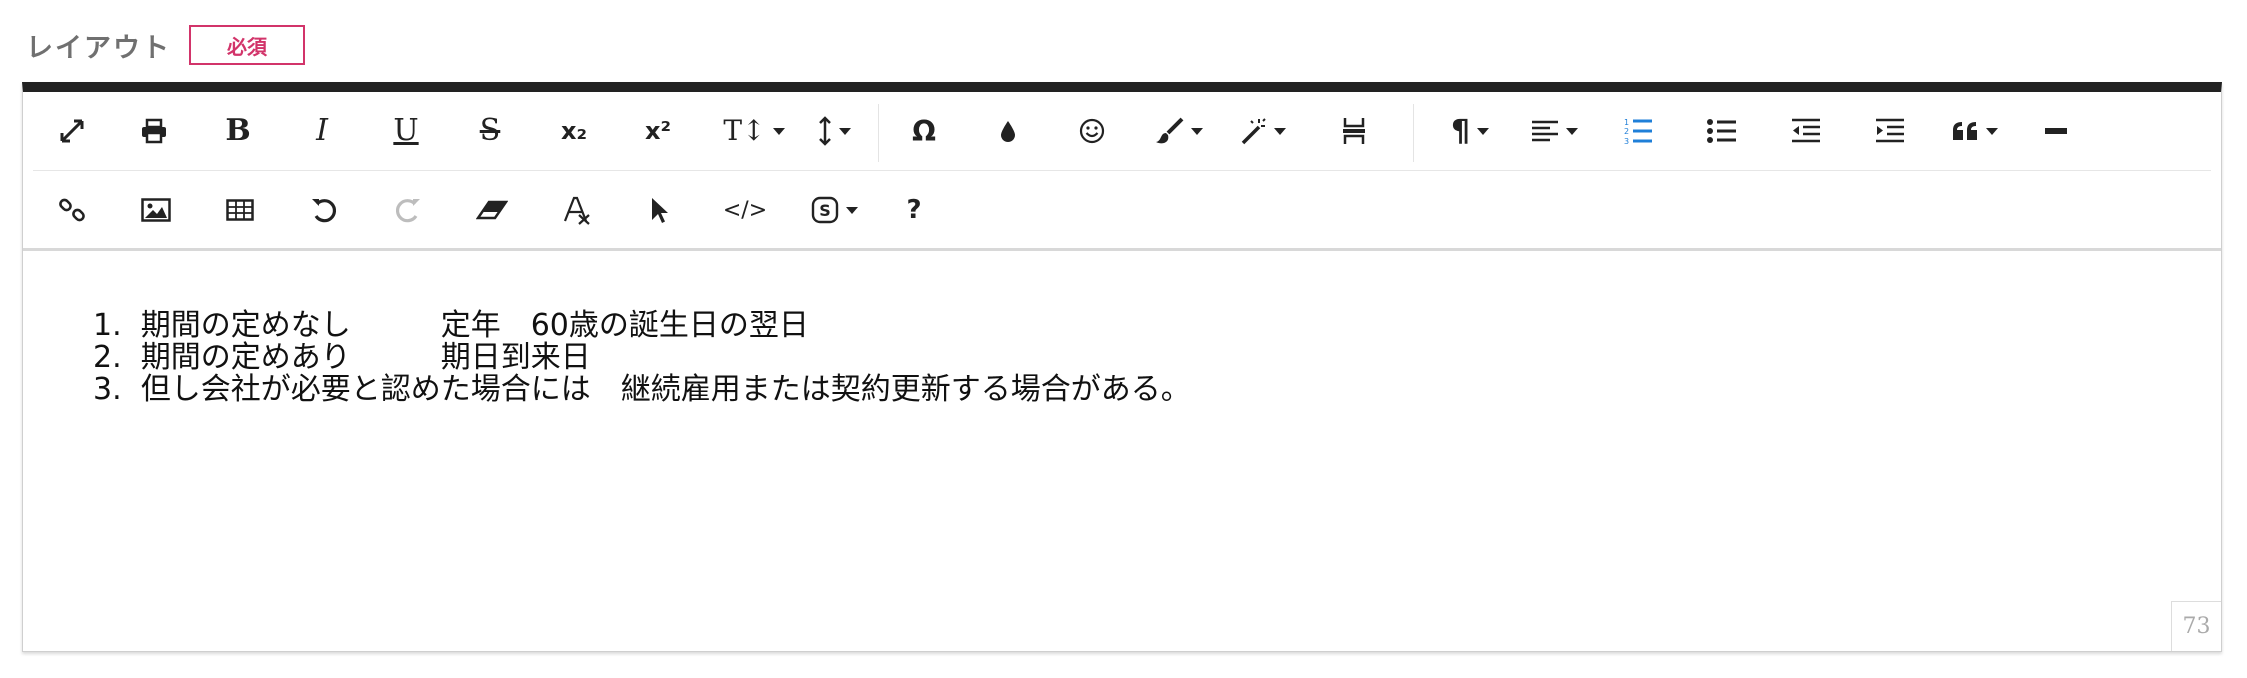  Describe the element at coordinates (834, 131) in the screenshot. I see `line-height-button` at that location.